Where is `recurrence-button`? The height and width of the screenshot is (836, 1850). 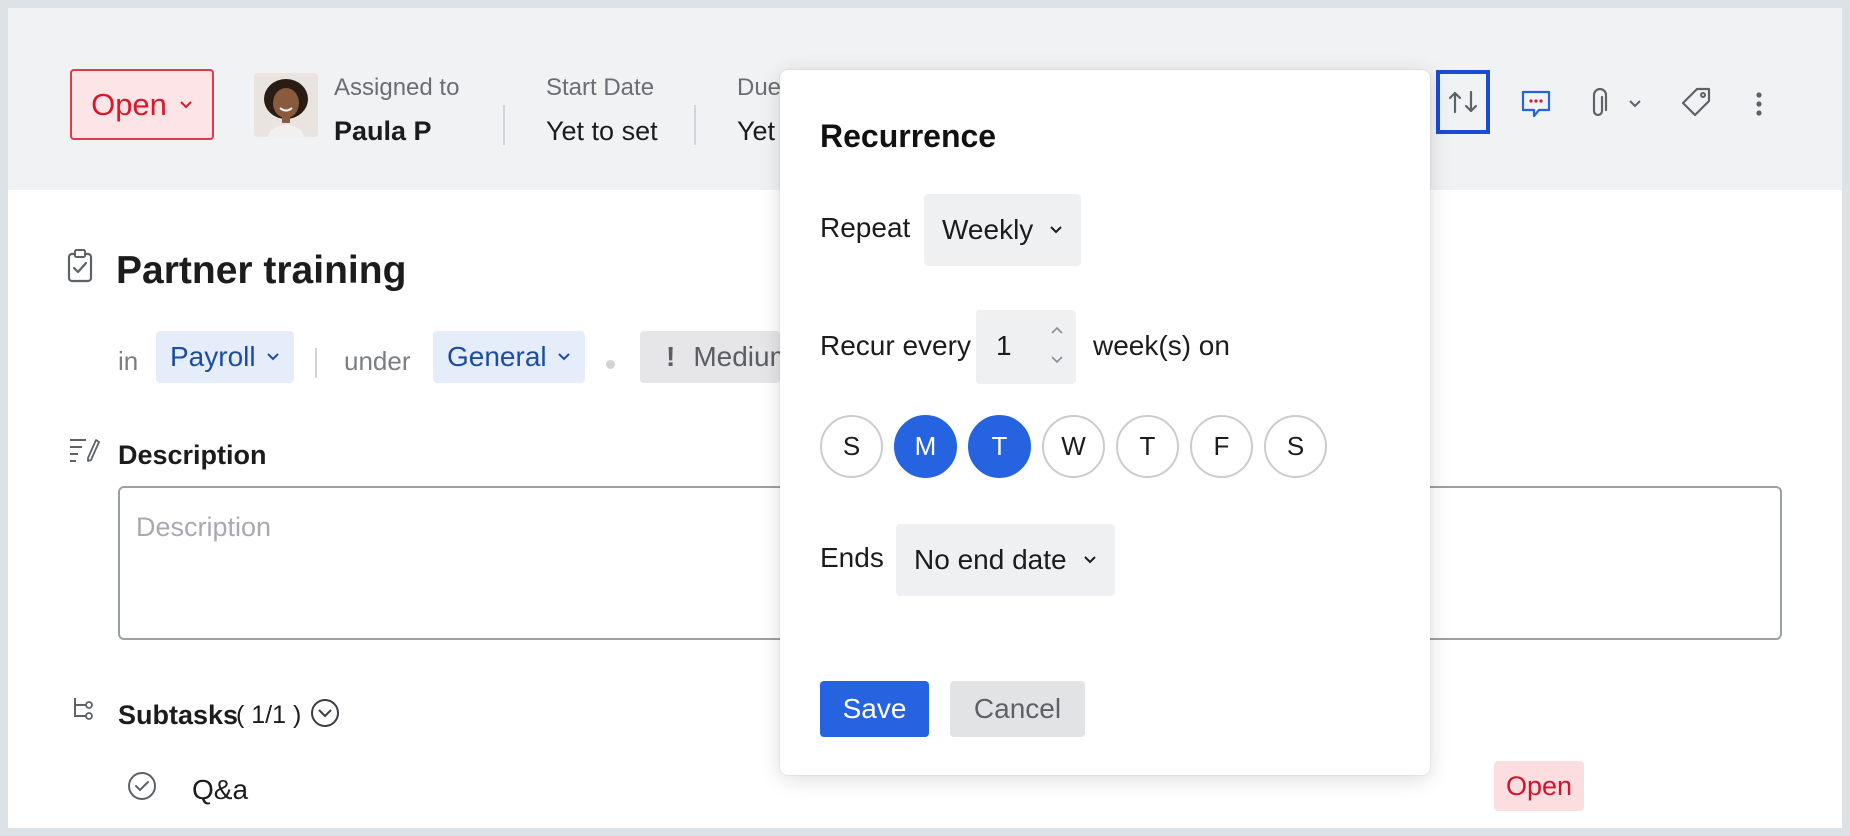 recurrence-button is located at coordinates (1463, 102).